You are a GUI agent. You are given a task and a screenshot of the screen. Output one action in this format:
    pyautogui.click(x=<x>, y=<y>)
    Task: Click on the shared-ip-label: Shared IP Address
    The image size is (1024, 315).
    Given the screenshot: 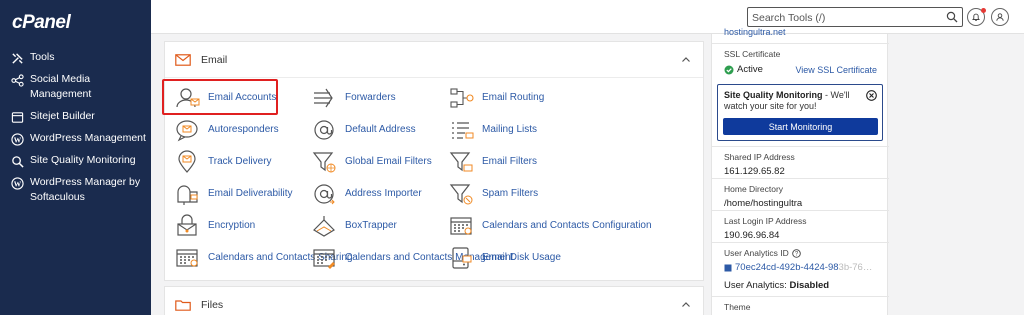 What is the action you would take?
    pyautogui.click(x=759, y=157)
    